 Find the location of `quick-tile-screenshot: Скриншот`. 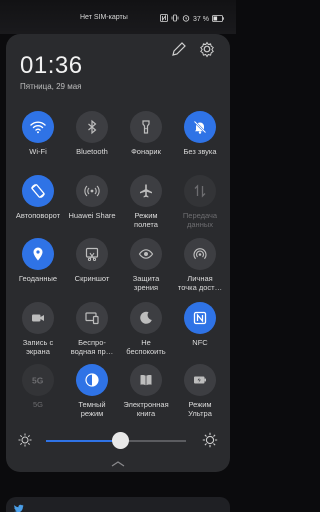

quick-tile-screenshot: Скриншот is located at coordinates (92, 260).